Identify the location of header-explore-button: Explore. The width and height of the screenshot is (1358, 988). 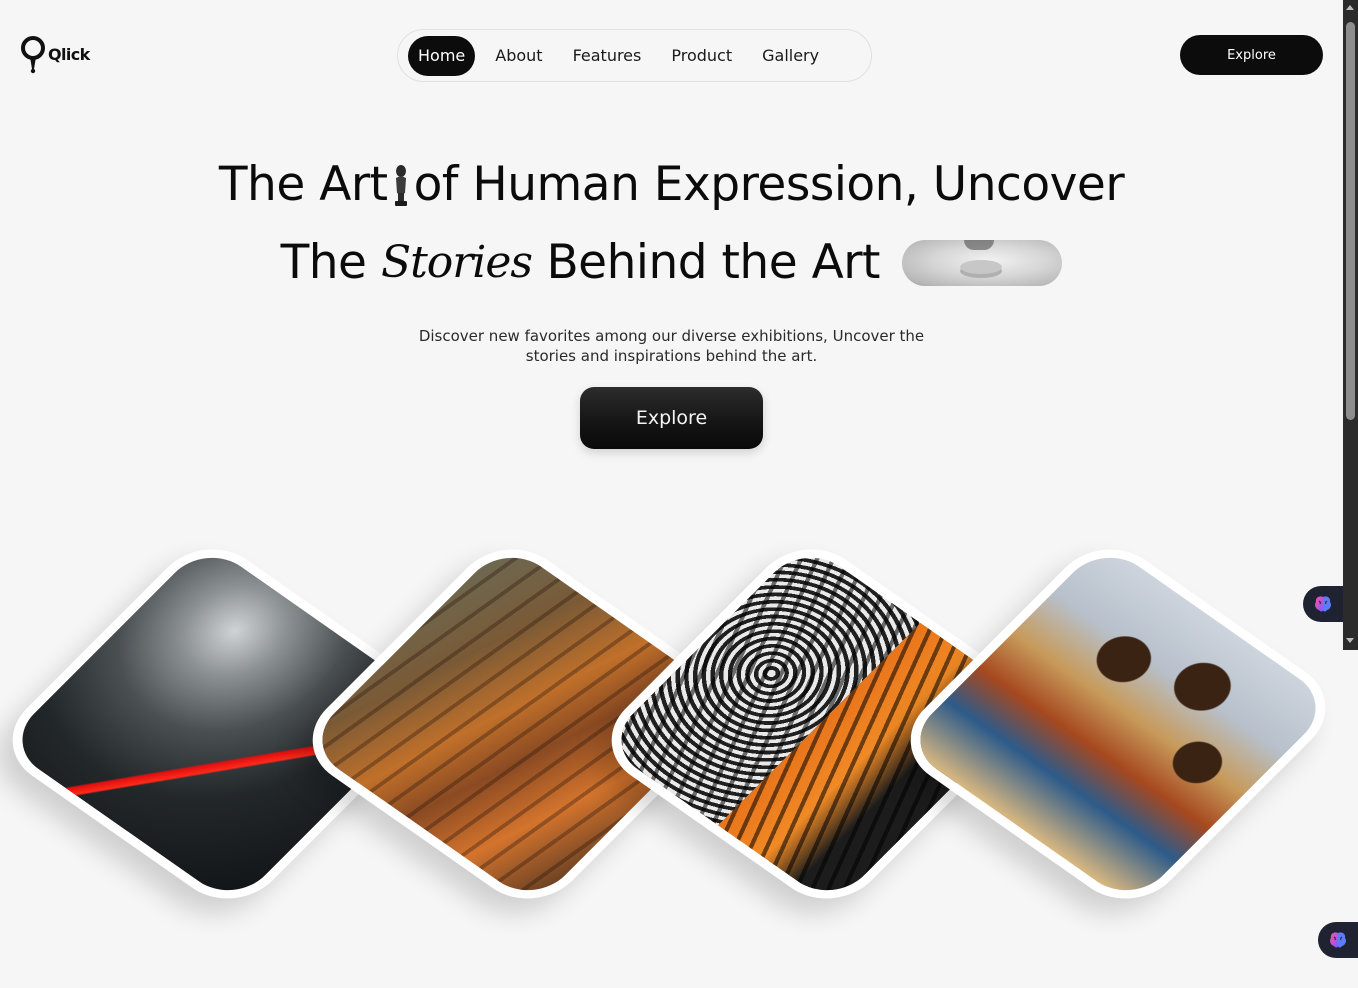
(1251, 55).